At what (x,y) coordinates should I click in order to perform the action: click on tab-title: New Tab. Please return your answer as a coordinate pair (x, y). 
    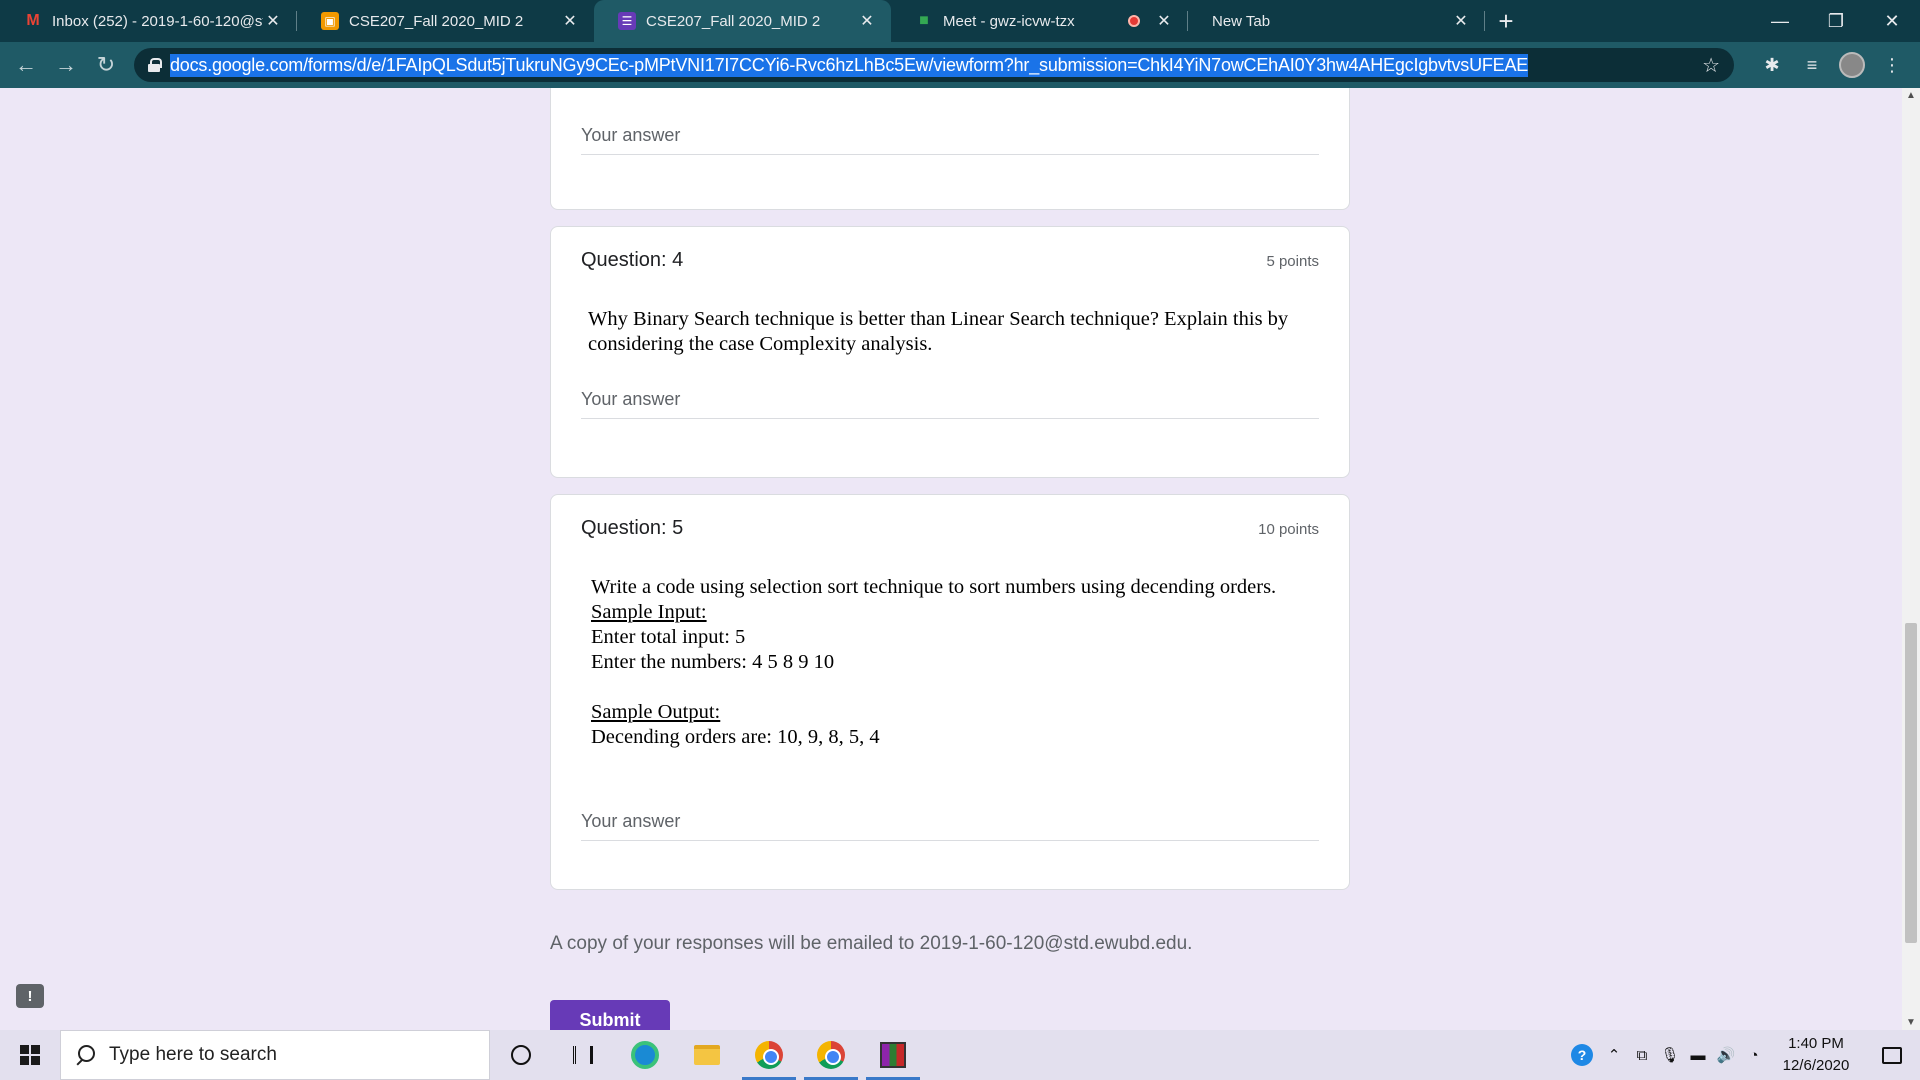
    Looking at the image, I should click on (1241, 21).